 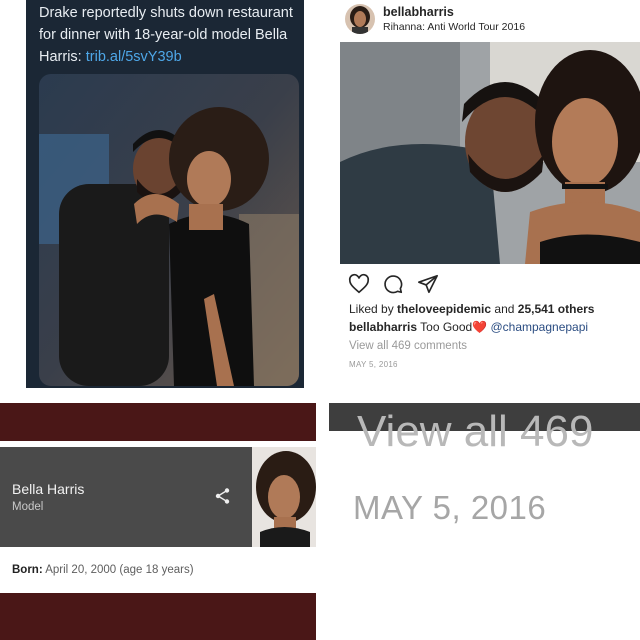 I want to click on avatar, so click(x=360, y=19).